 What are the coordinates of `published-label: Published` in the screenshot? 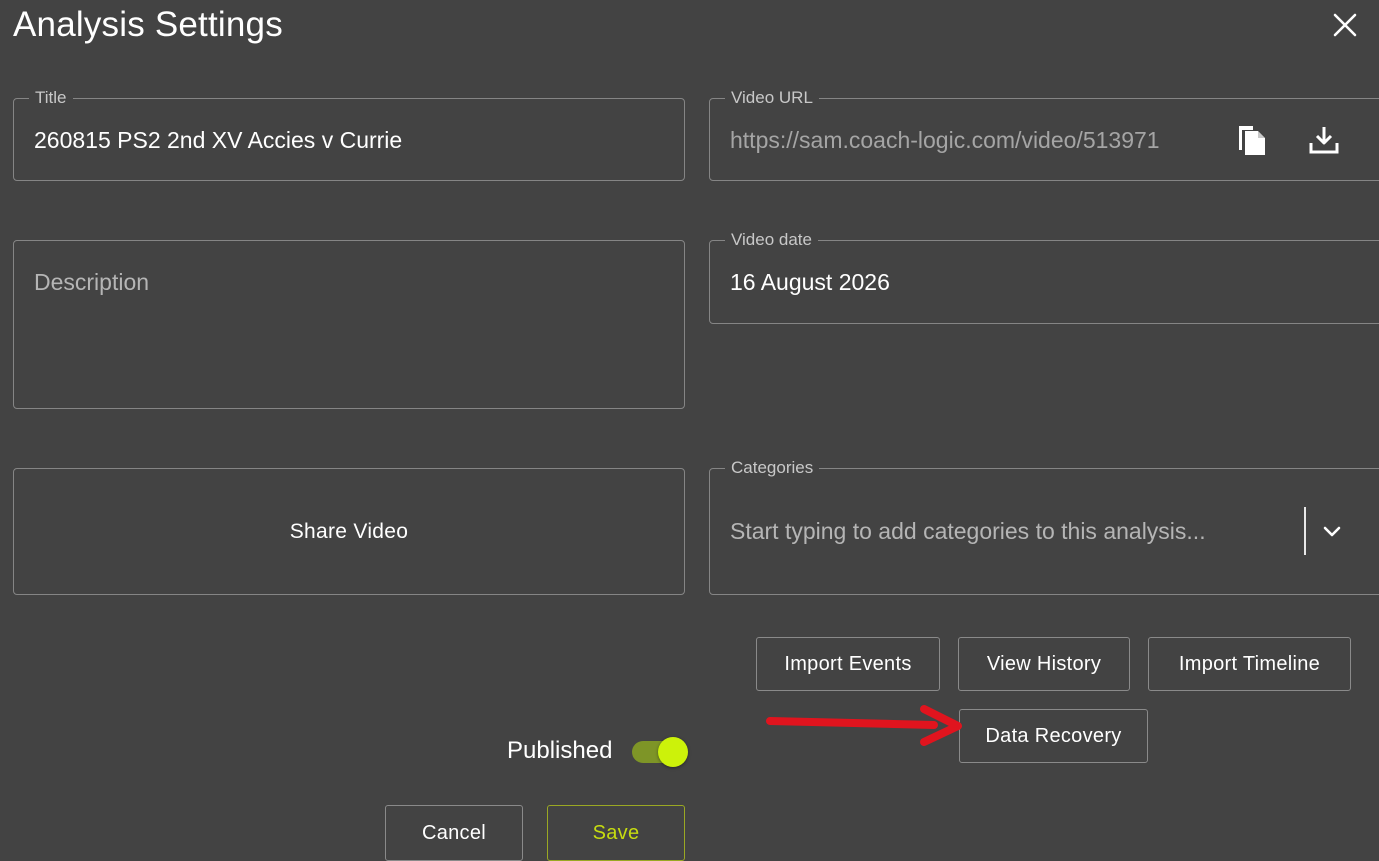 It's located at (560, 750).